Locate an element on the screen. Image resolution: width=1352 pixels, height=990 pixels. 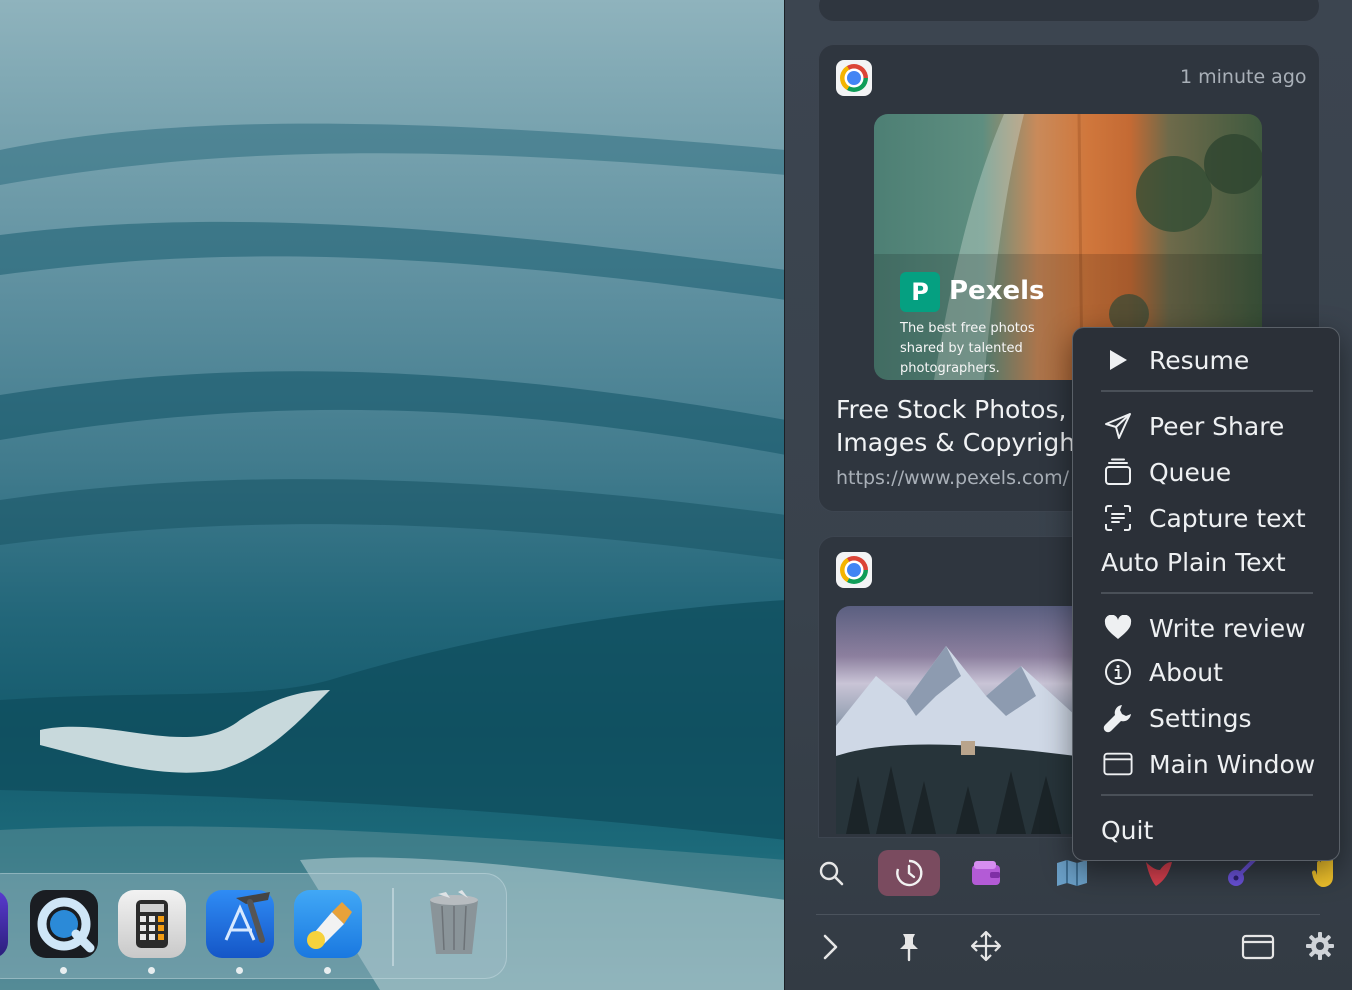
dock-app-partial is located at coordinates (4, 924).